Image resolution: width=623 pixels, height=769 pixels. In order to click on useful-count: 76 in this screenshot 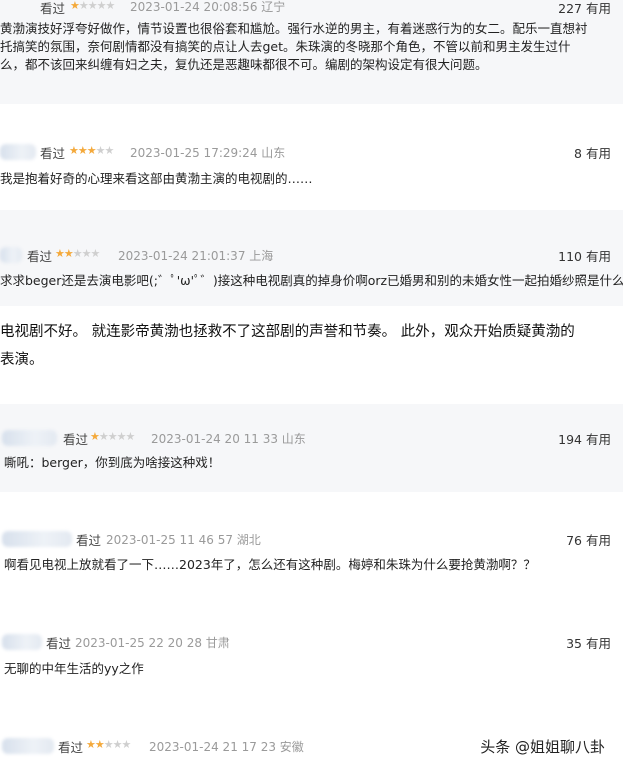, I will do `click(574, 540)`.